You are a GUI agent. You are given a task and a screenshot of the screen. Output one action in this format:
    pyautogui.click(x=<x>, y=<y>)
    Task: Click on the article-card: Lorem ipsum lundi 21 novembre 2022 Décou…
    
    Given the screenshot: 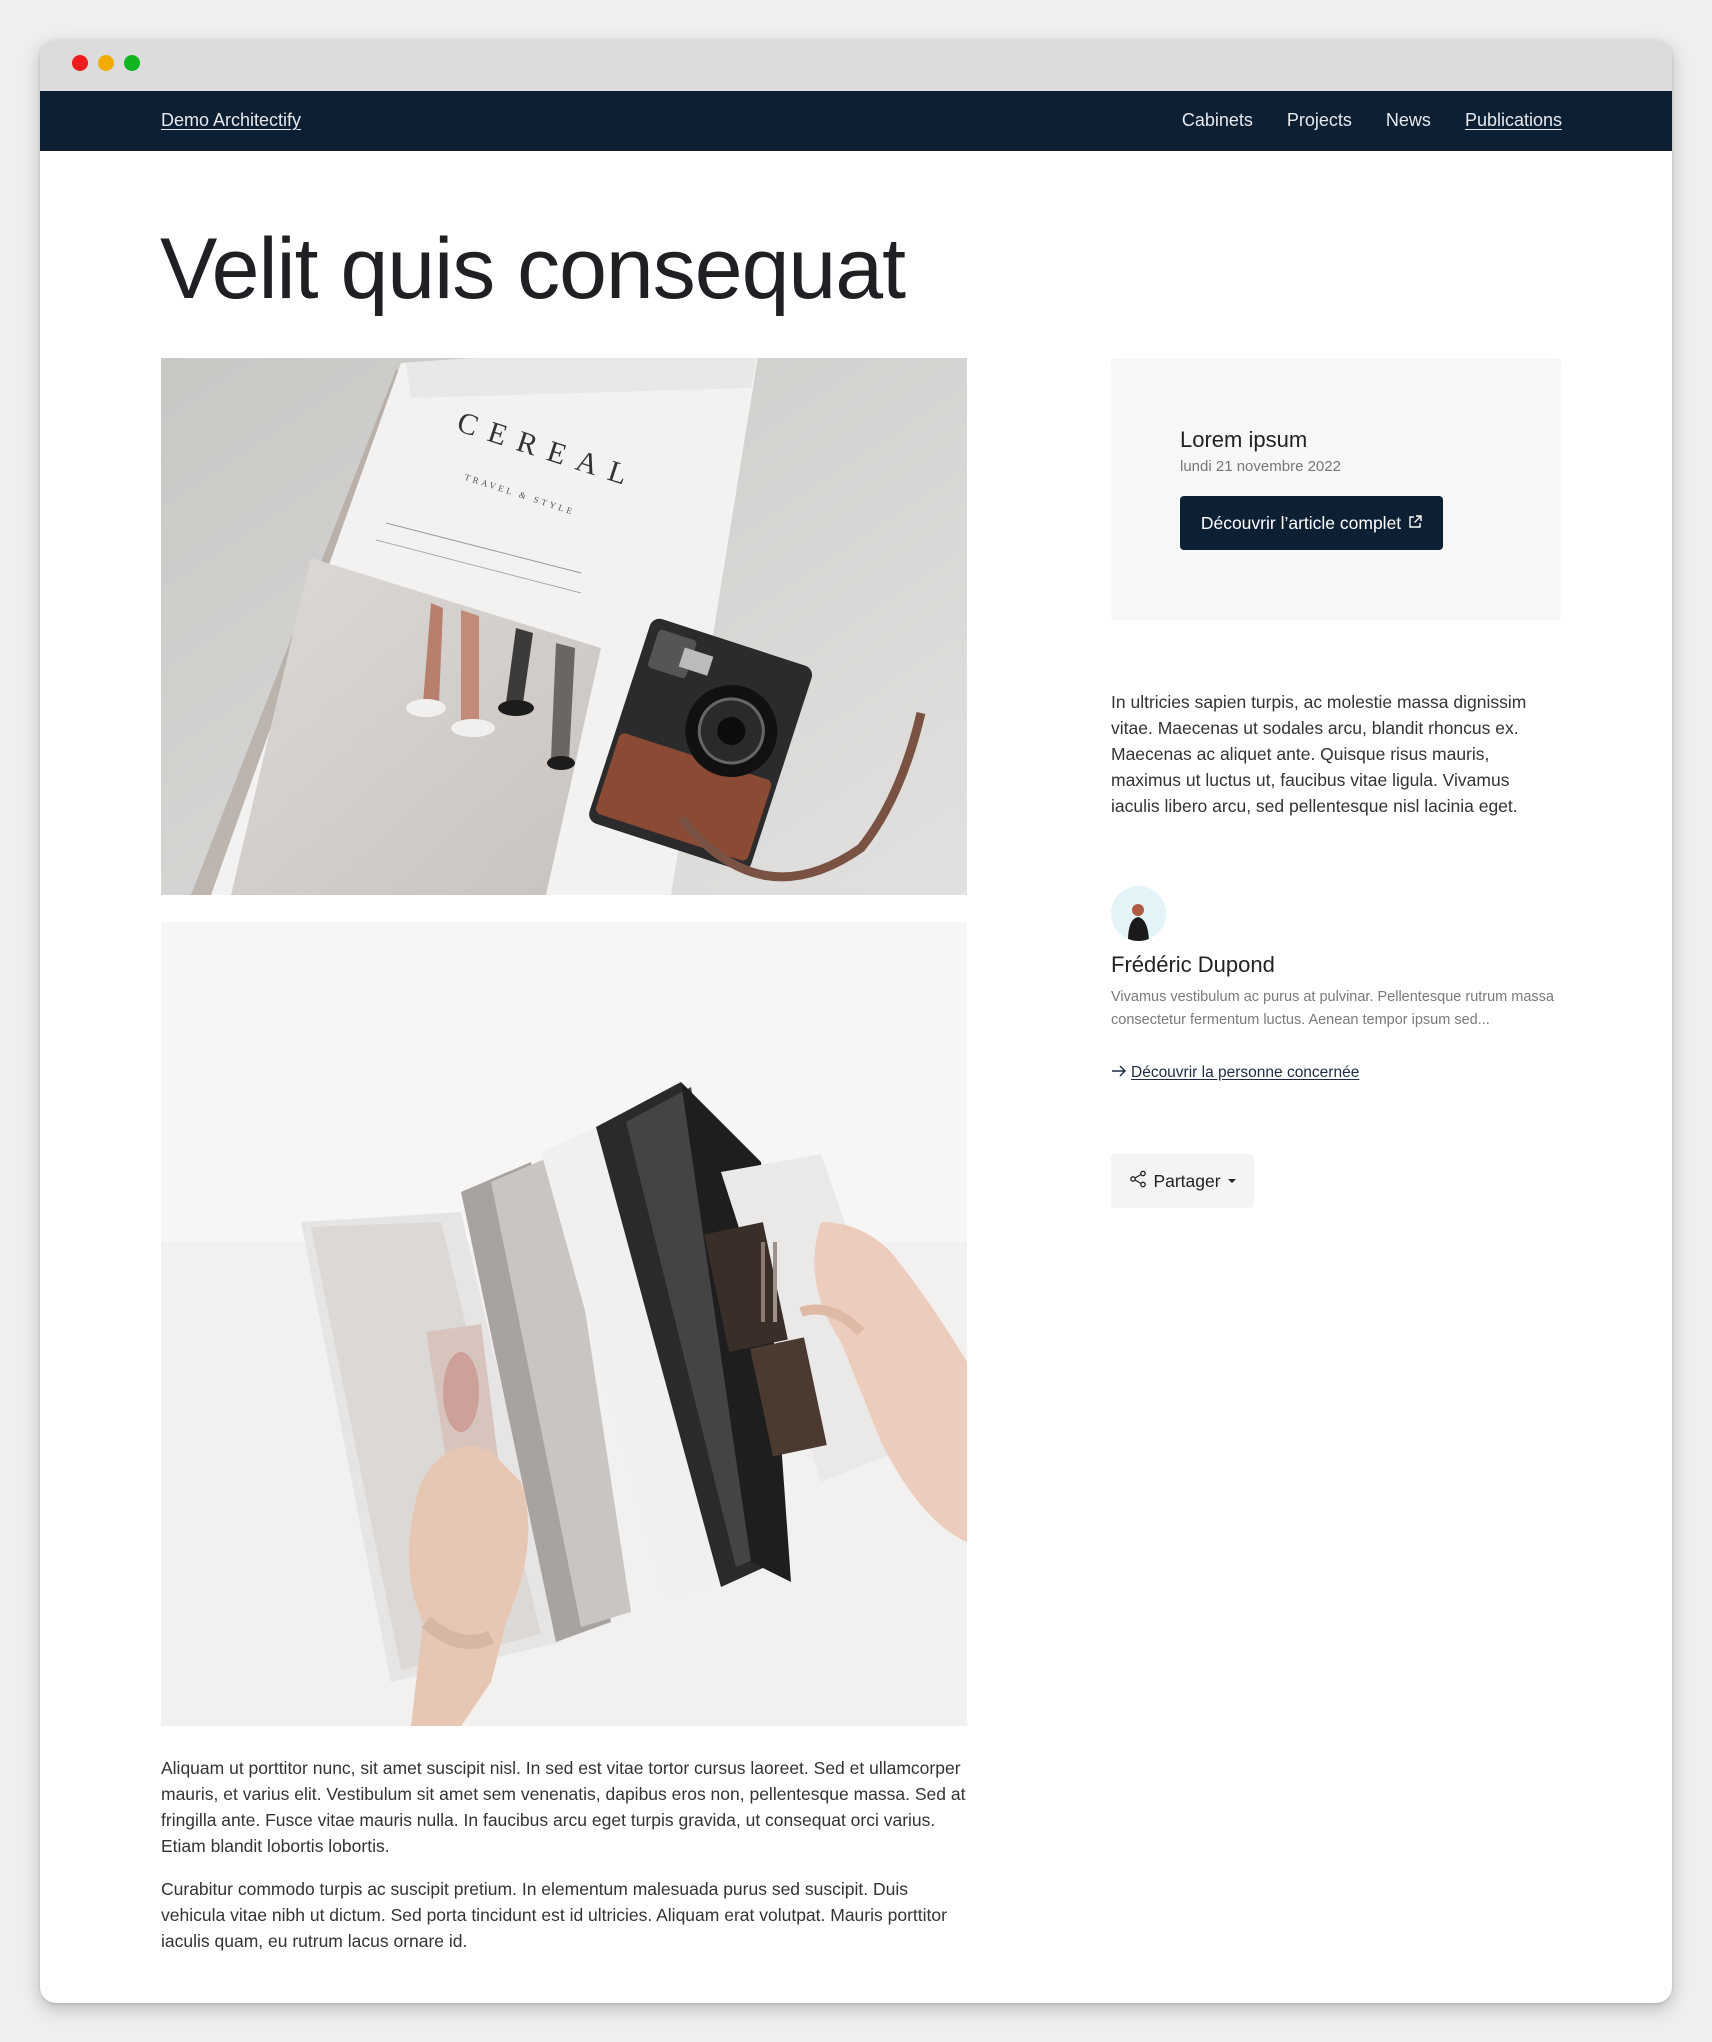 What is the action you would take?
    pyautogui.click(x=1336, y=489)
    